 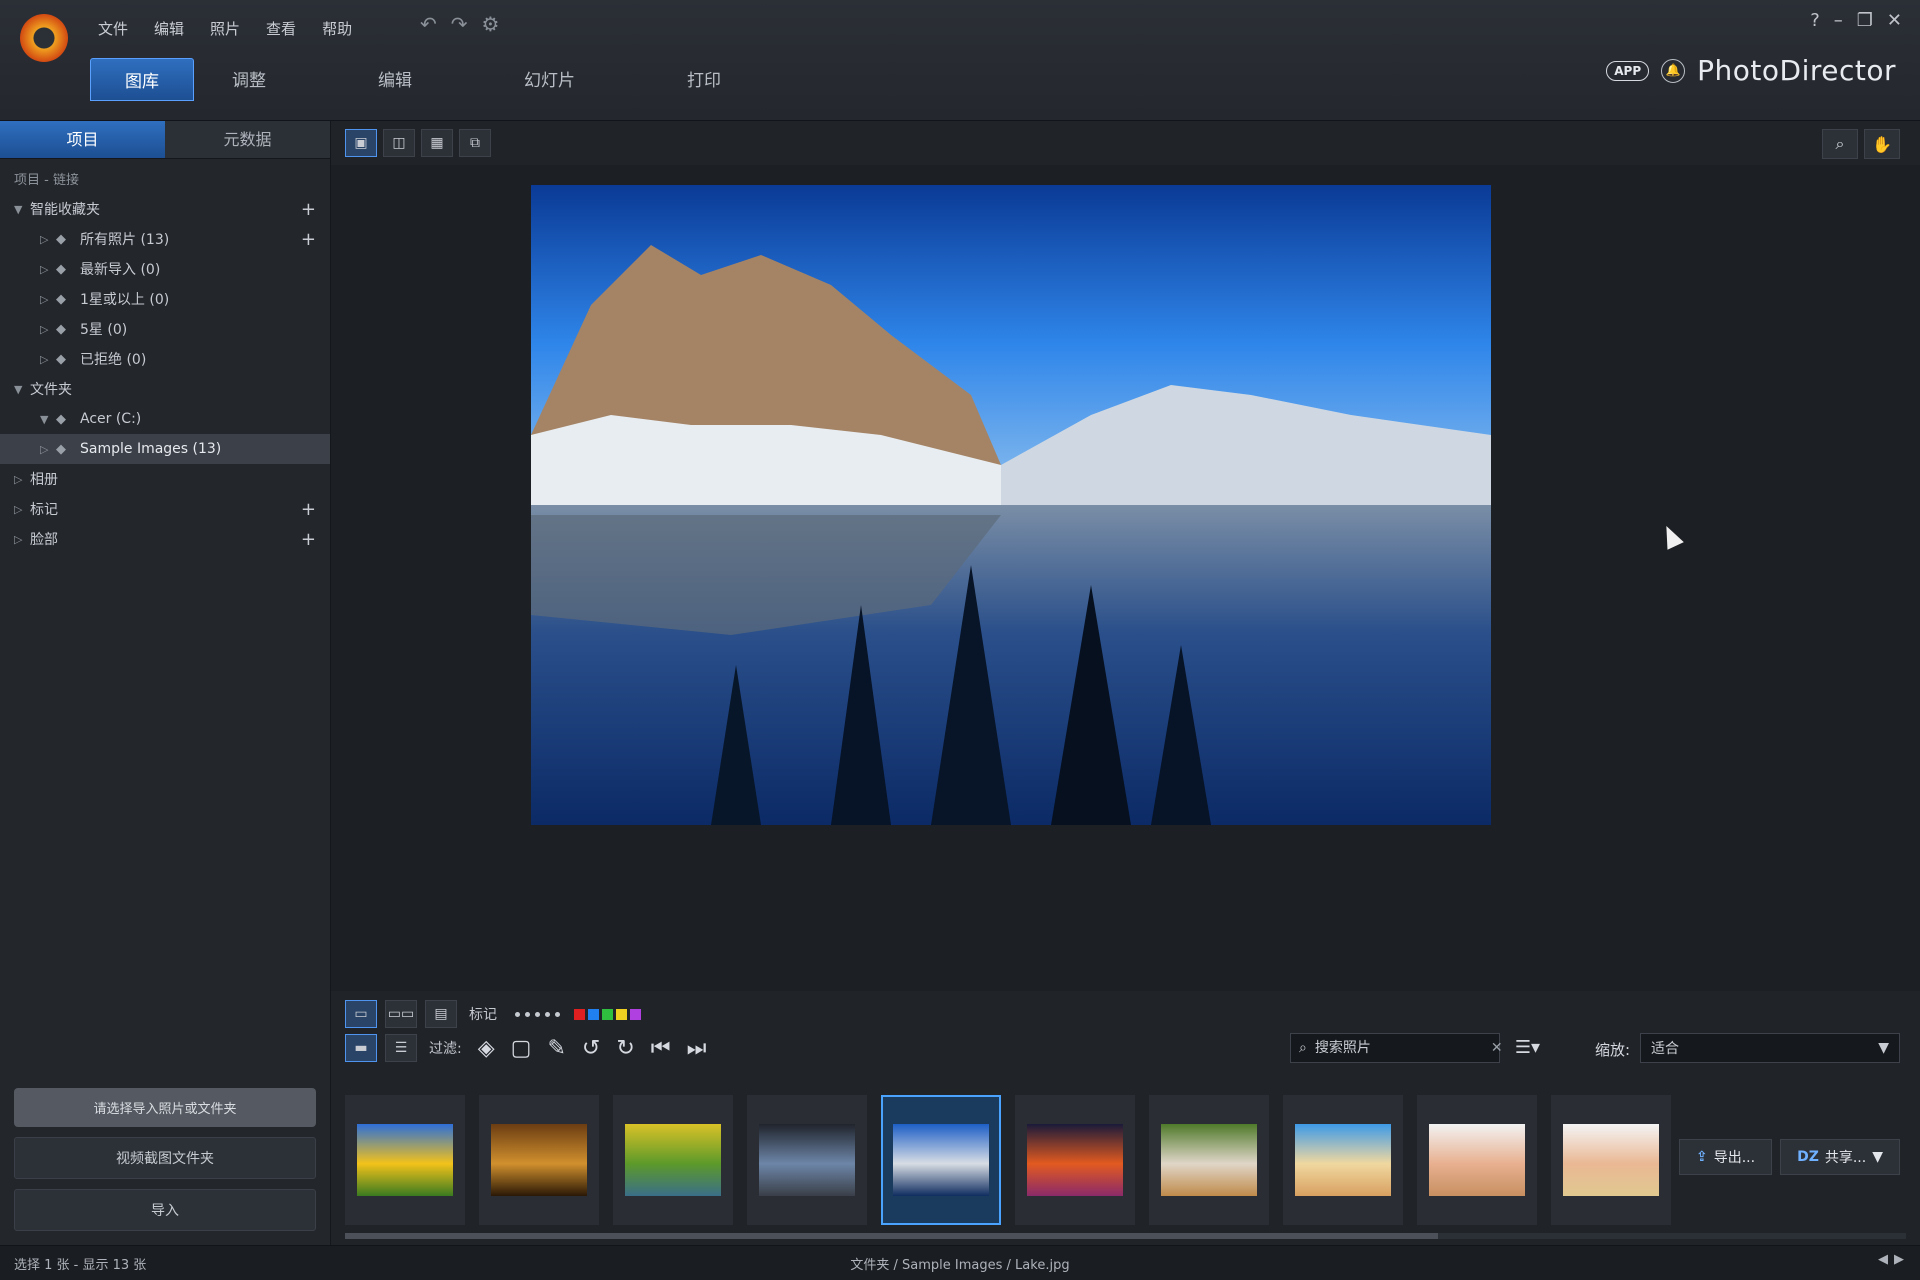 I want to click on search-input, so click(x=1401, y=1048).